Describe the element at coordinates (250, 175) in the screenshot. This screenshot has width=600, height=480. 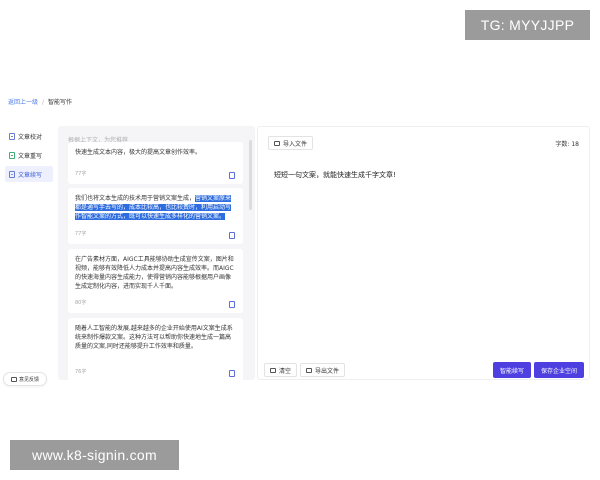
I see `suggestion-scrollbar` at that location.